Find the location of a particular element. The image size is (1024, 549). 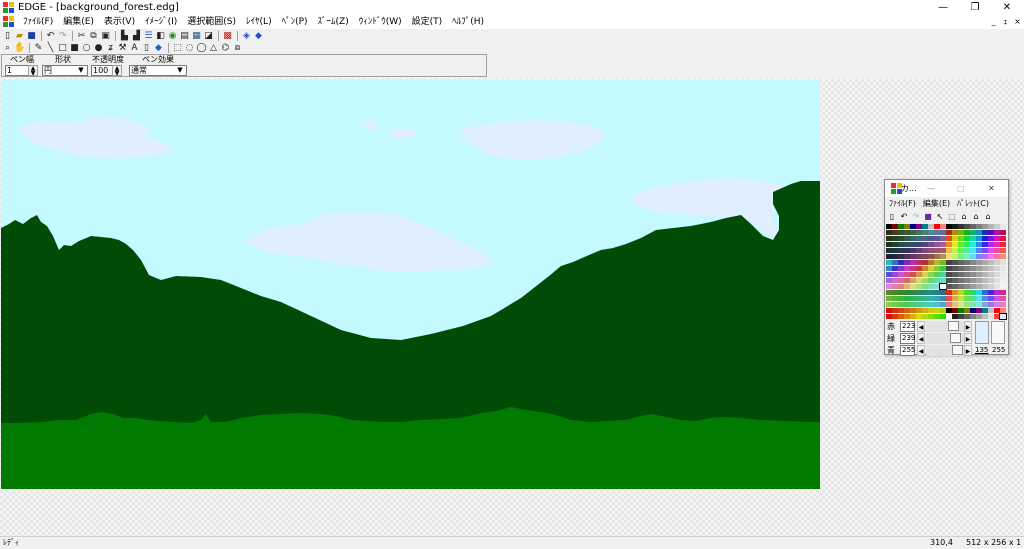

menu-selection: 選択範囲(S) is located at coordinates (211, 22).